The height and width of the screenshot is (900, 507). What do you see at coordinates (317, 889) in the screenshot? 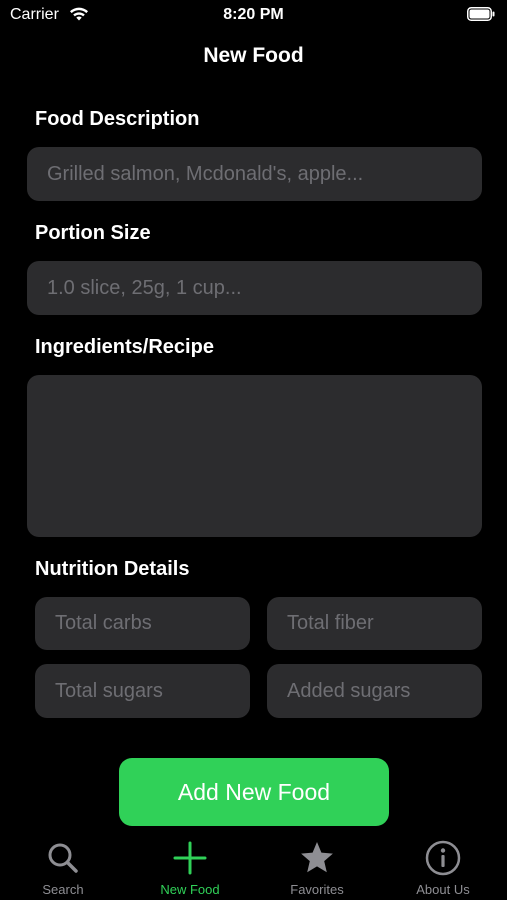
I see `tab-favorites-label: Favorites` at bounding box center [317, 889].